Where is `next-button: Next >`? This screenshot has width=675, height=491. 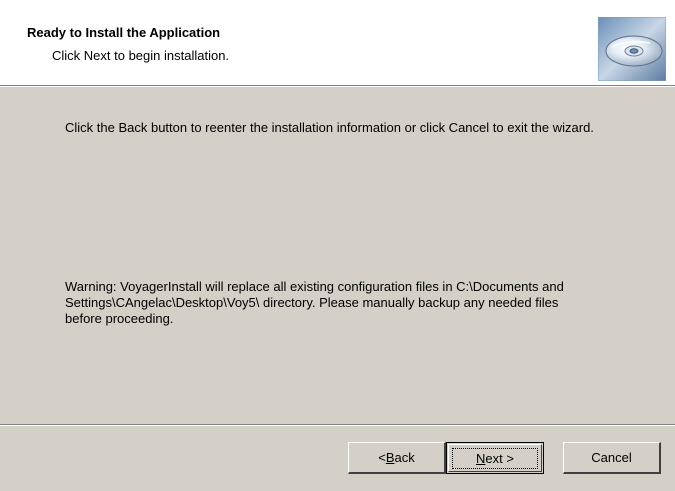
next-button: Next > is located at coordinates (495, 458).